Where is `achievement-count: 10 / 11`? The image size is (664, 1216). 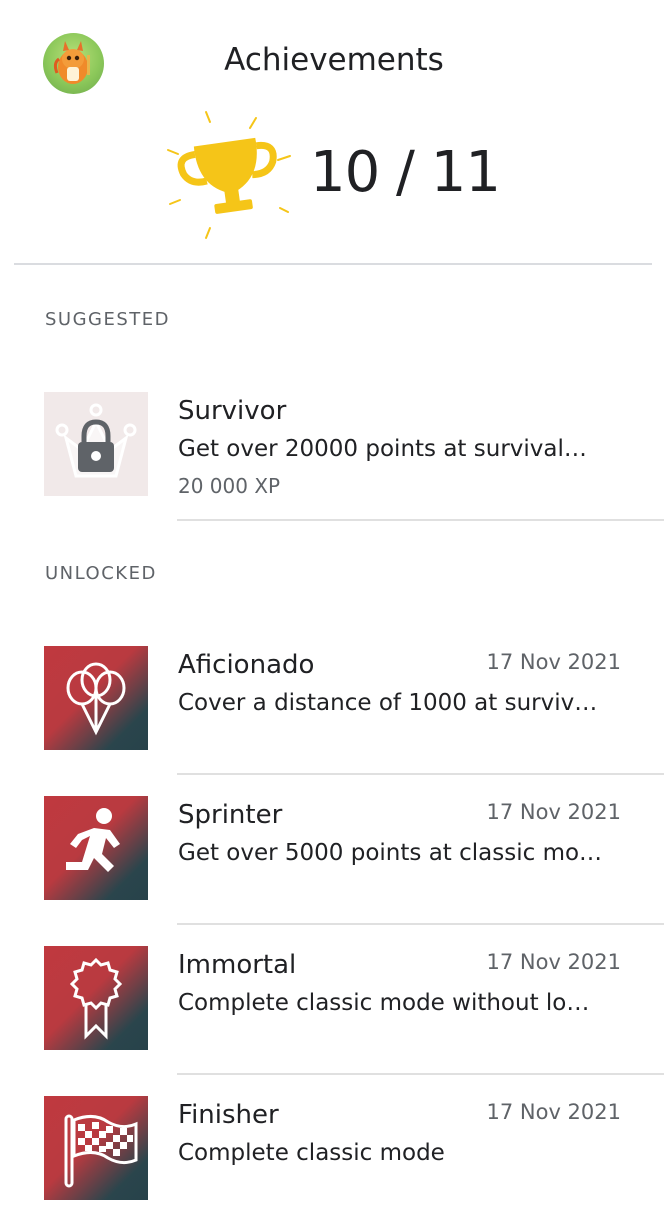 achievement-count: 10 / 11 is located at coordinates (405, 172).